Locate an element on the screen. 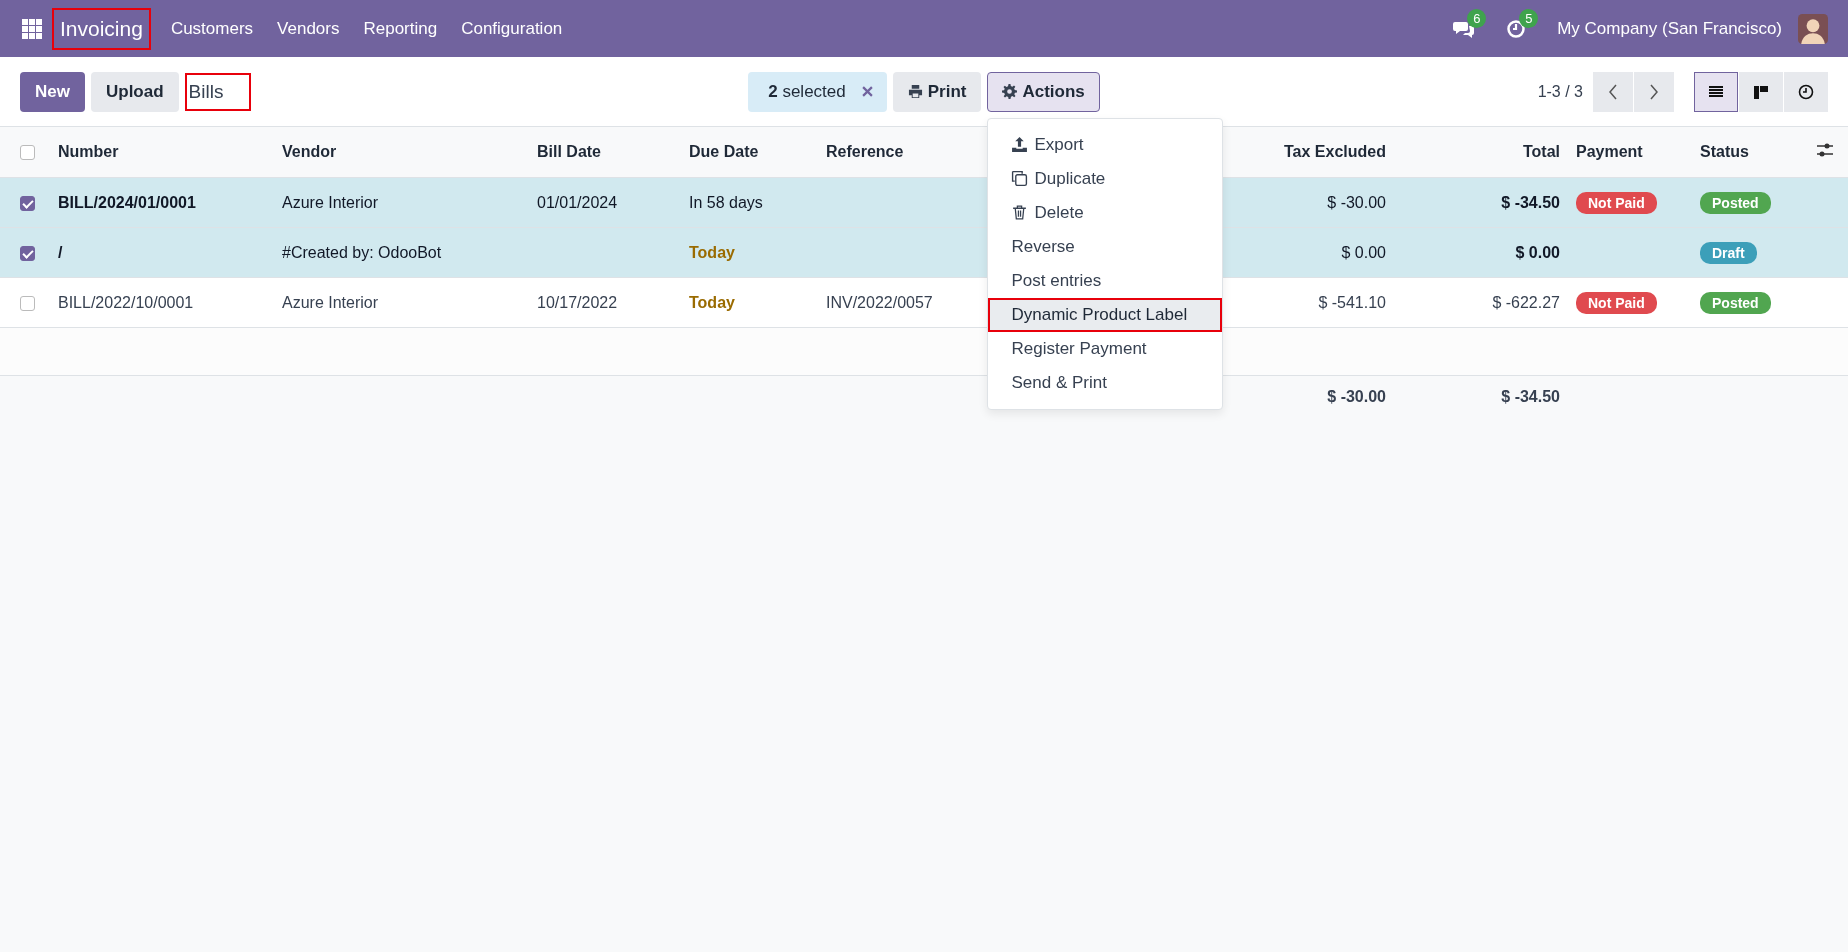 This screenshot has width=1848, height=952. table-cell: 01/01/2024 is located at coordinates (577, 202).